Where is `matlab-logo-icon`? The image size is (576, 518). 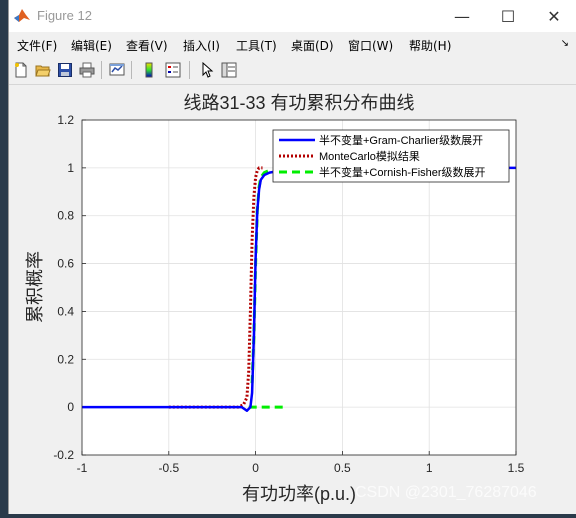
matlab-logo-icon is located at coordinates (22, 15).